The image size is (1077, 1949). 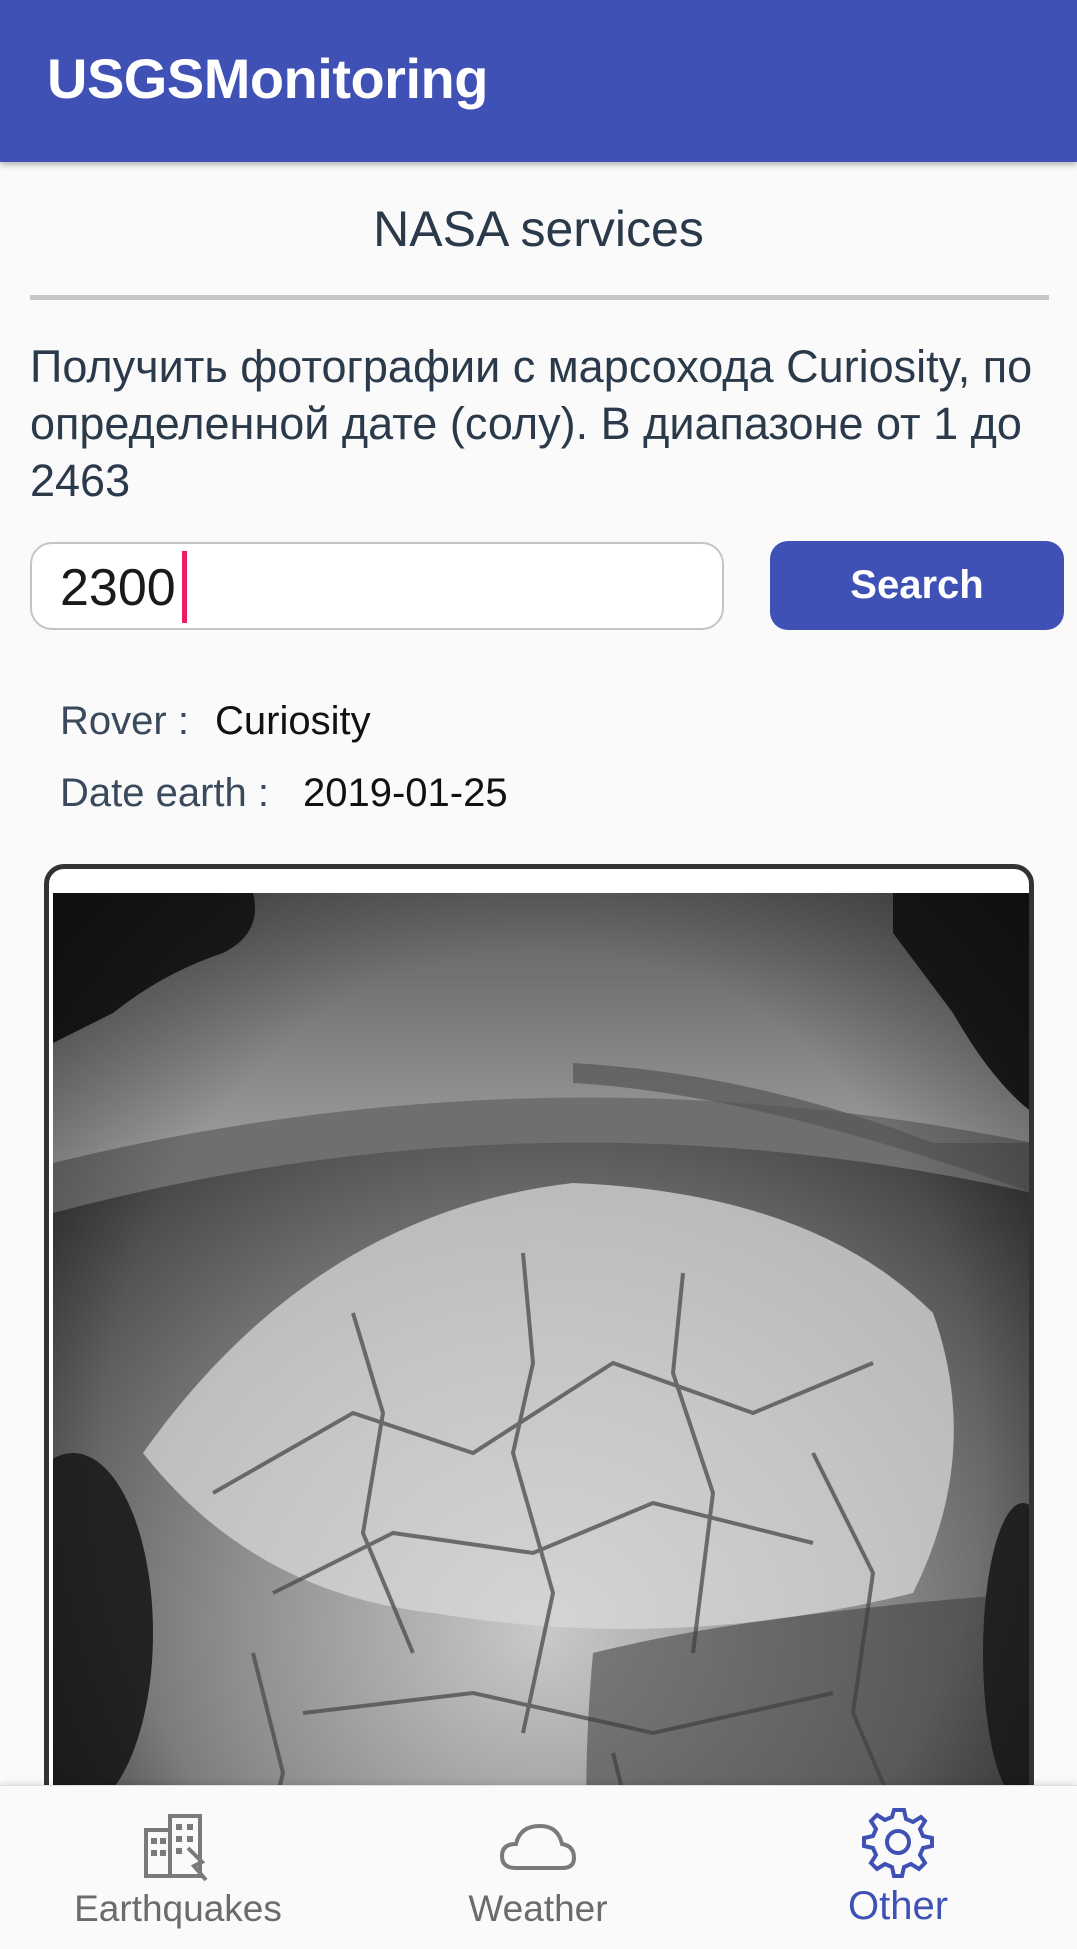 I want to click on nav-label-other: Other, so click(x=898, y=1906).